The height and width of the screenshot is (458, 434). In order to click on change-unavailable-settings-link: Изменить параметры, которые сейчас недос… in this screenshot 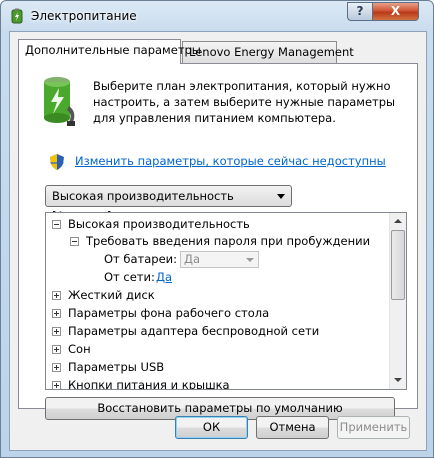, I will do `click(230, 161)`.